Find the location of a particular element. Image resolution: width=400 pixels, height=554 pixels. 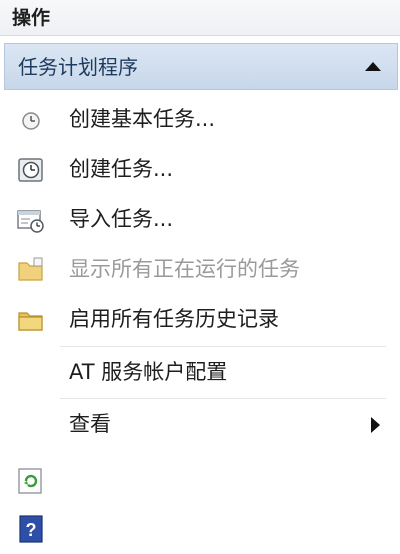

menu-item-label: 查看 is located at coordinates (90, 424).